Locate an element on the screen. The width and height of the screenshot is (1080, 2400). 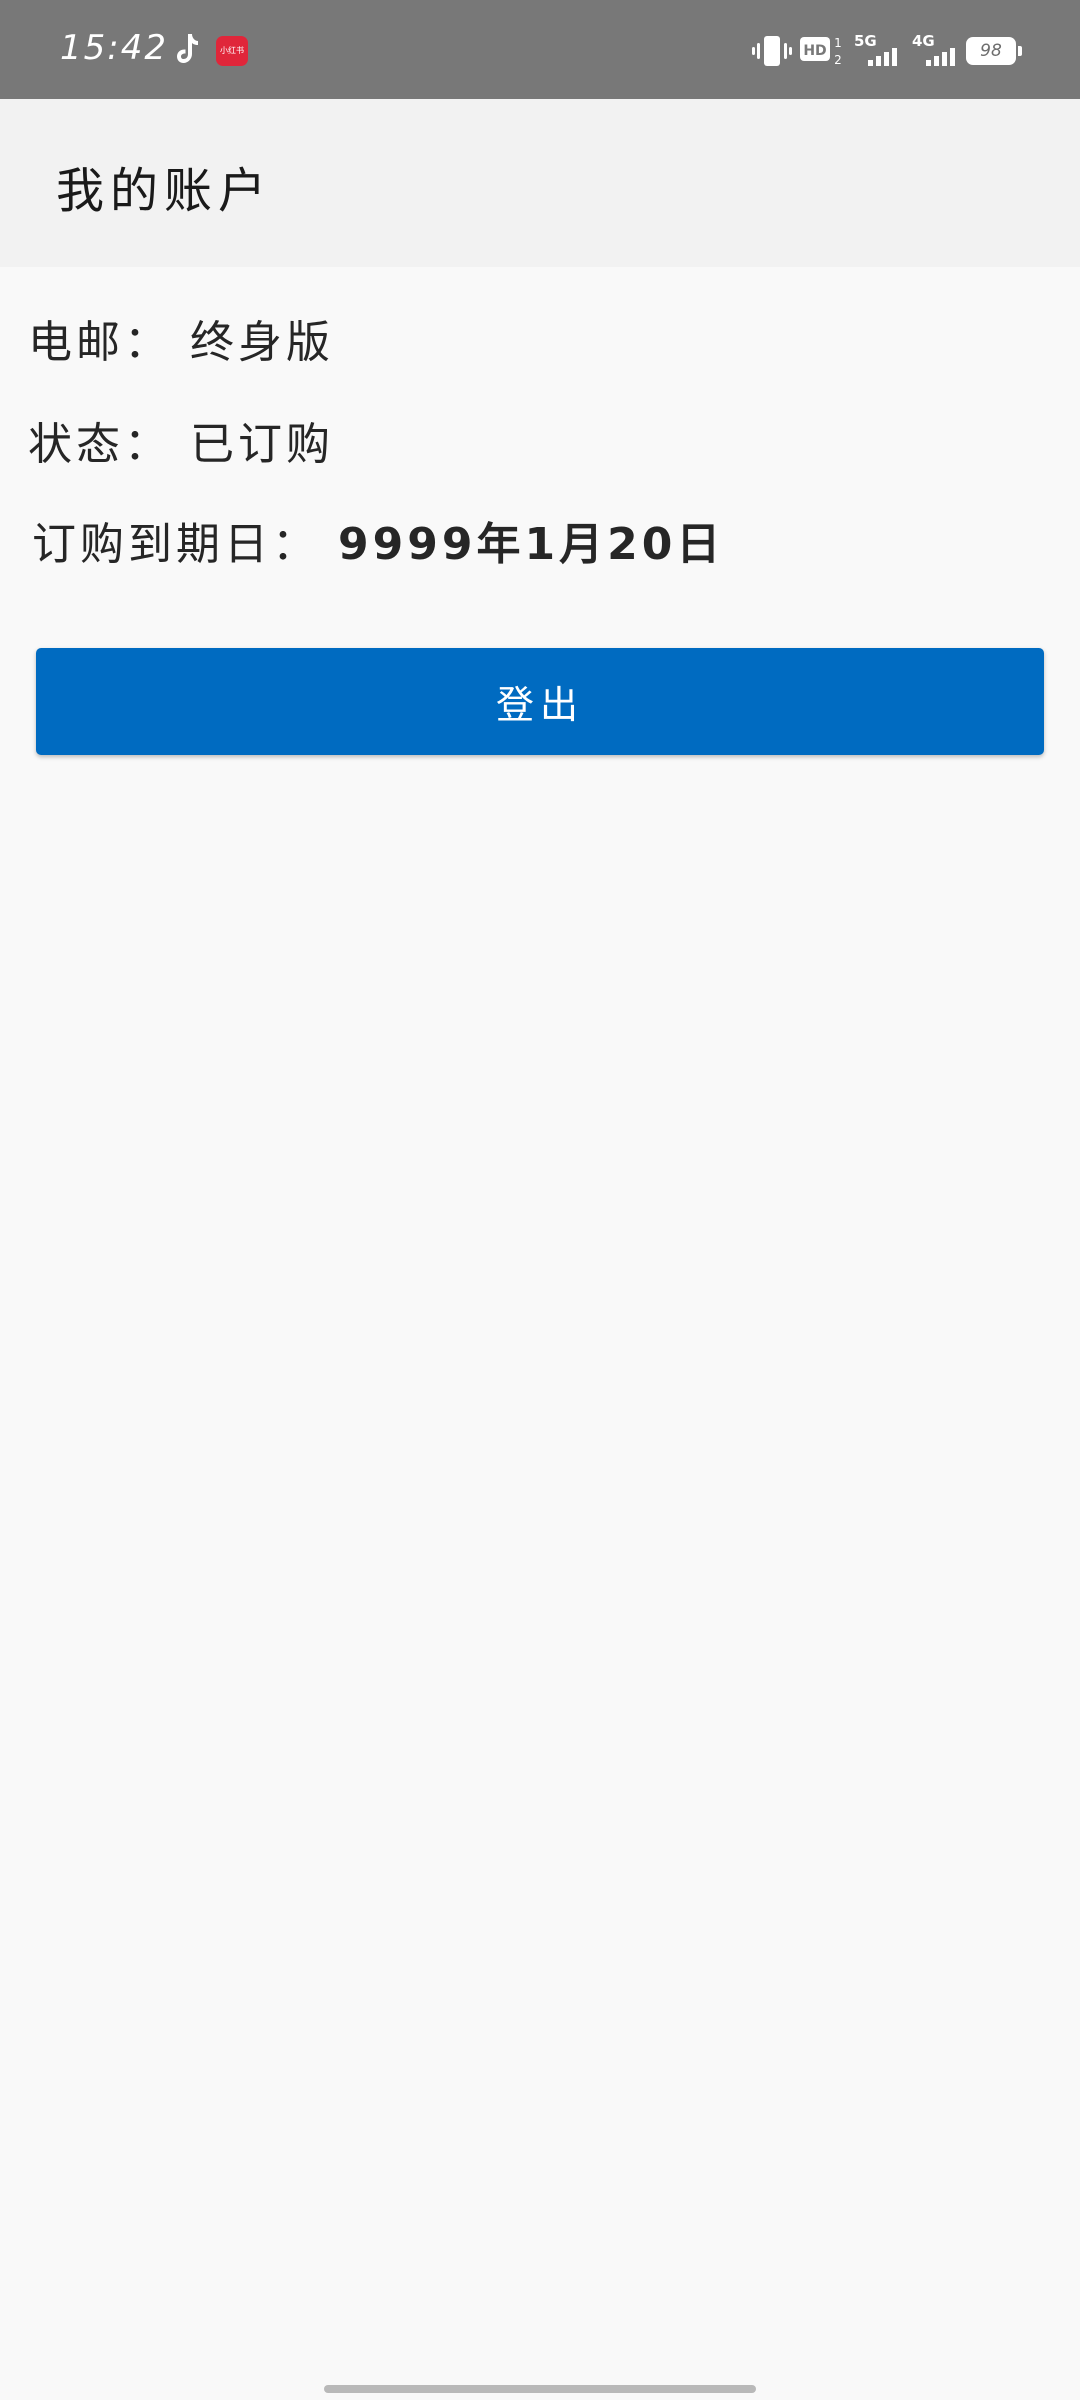
logout-button: 登出 is located at coordinates (540, 701).